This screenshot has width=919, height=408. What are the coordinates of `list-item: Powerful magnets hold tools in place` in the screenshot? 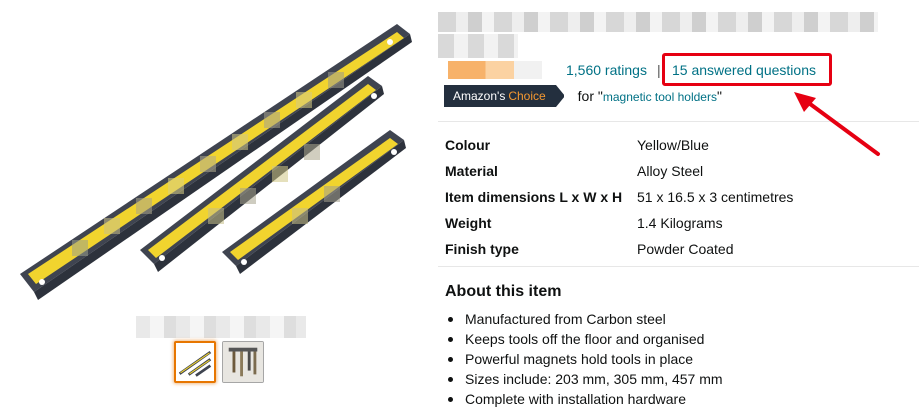 It's located at (584, 359).